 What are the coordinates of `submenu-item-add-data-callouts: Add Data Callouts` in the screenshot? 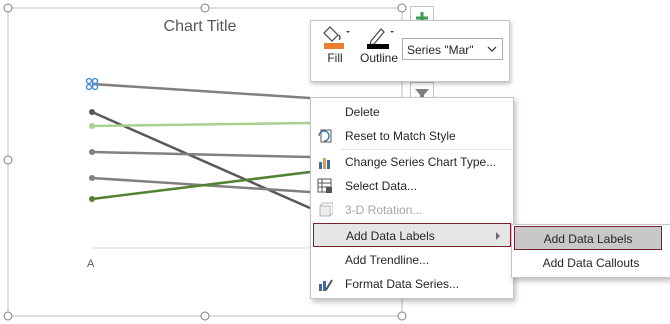 It's located at (591, 263).